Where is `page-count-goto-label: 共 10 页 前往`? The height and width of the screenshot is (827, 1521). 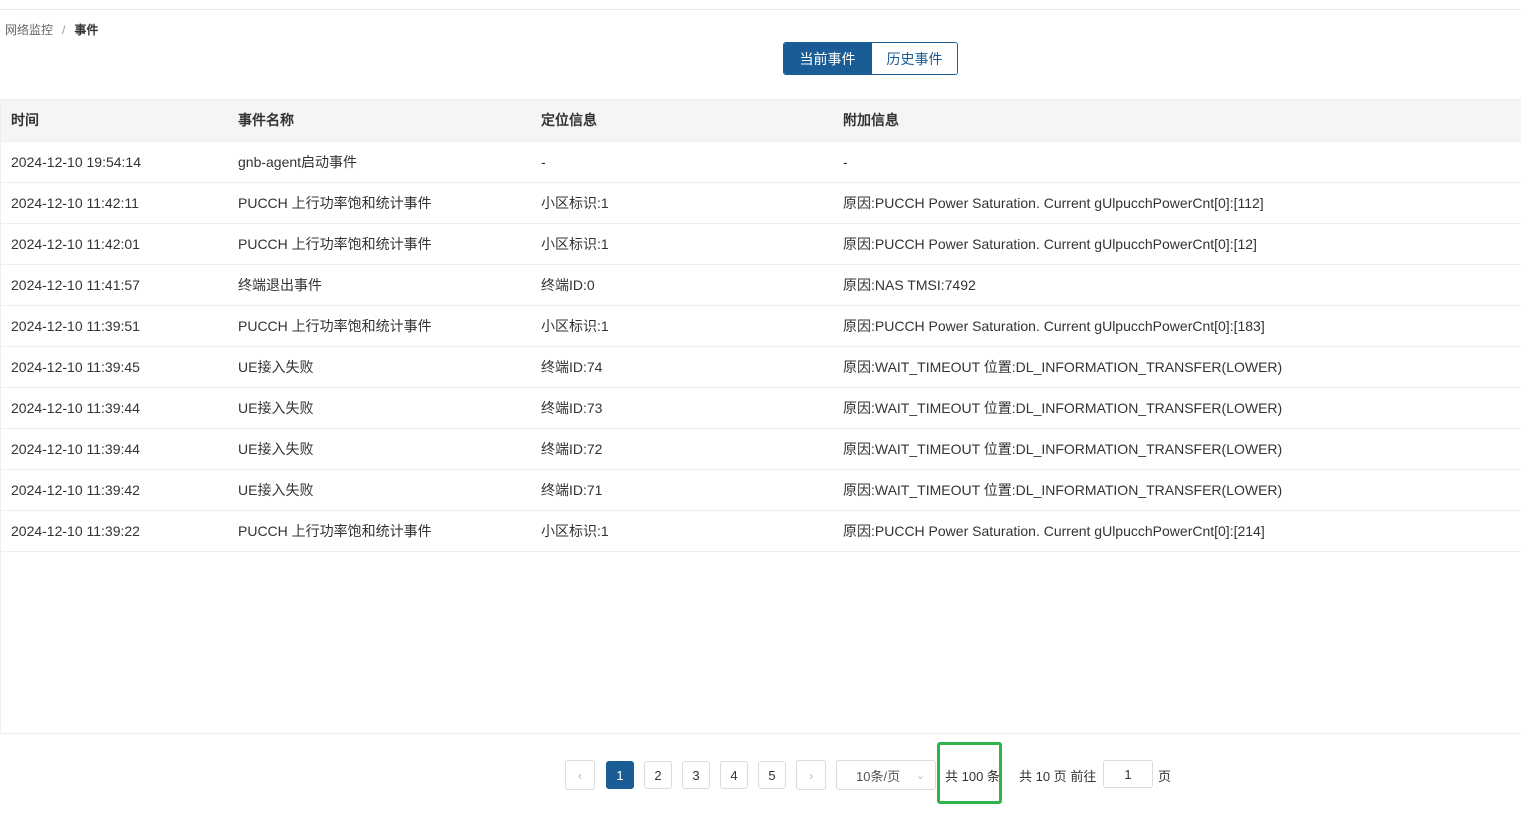
page-count-goto-label: 共 10 页 前往 is located at coordinates (1057, 775).